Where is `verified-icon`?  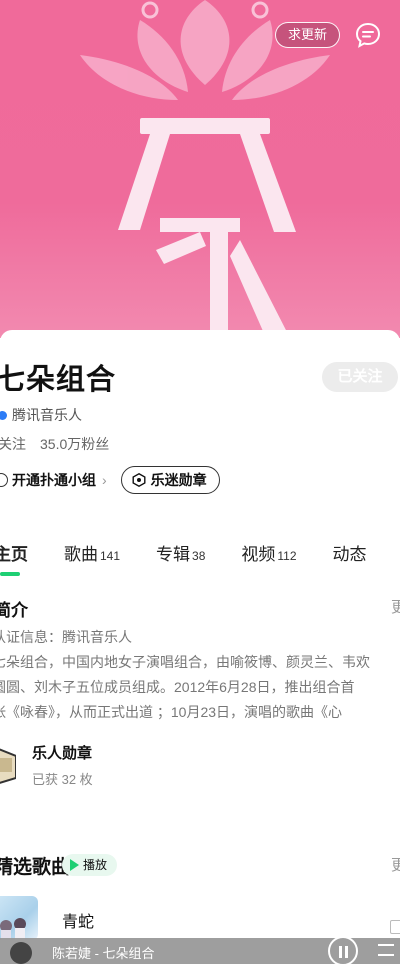
verified-icon is located at coordinates (3, 415).